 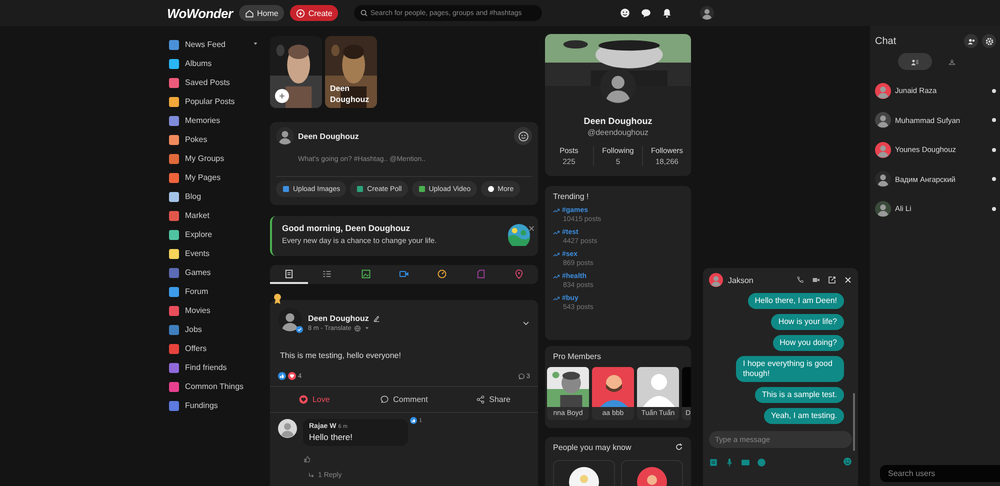 What do you see at coordinates (346, 228) in the screenshot?
I see `greeting-title: Good morning, Deen Doughouz` at bounding box center [346, 228].